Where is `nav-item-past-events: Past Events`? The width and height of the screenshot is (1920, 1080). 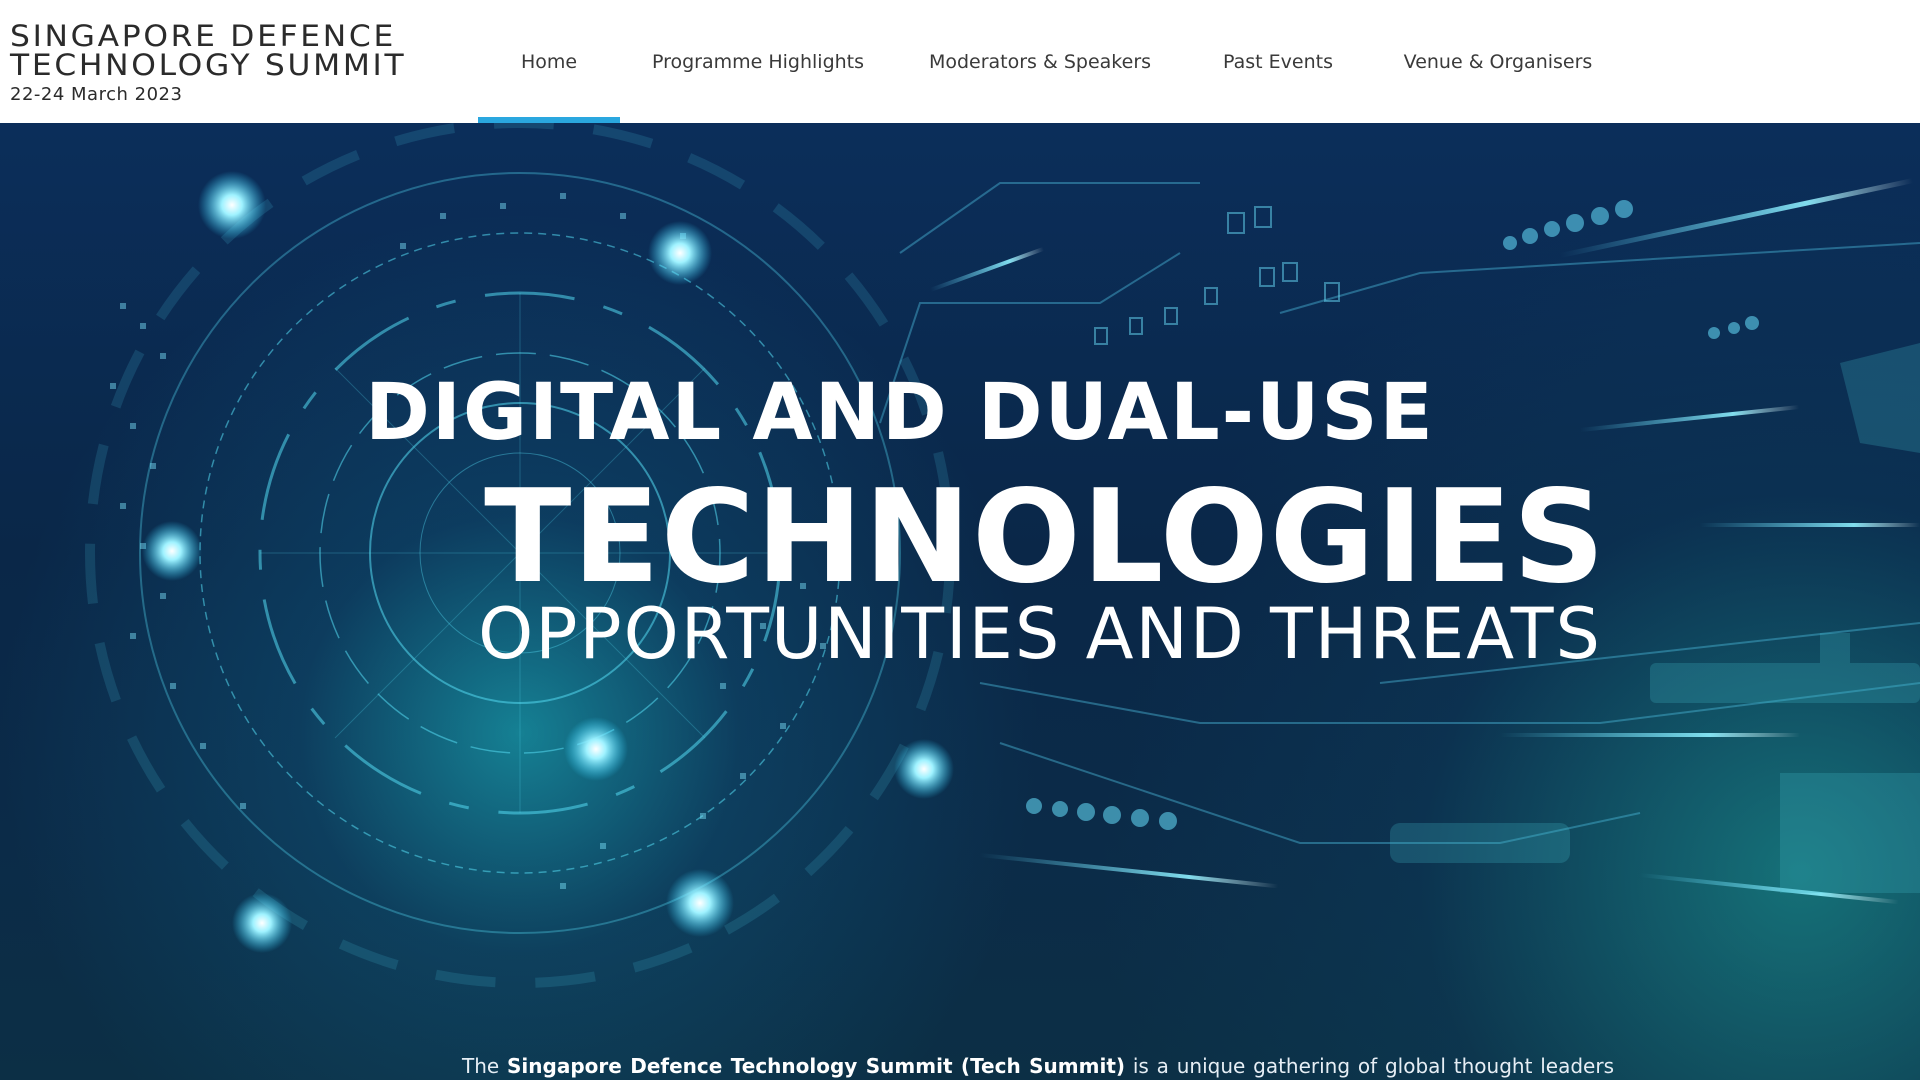
nav-item-past-events: Past Events is located at coordinates (1278, 61).